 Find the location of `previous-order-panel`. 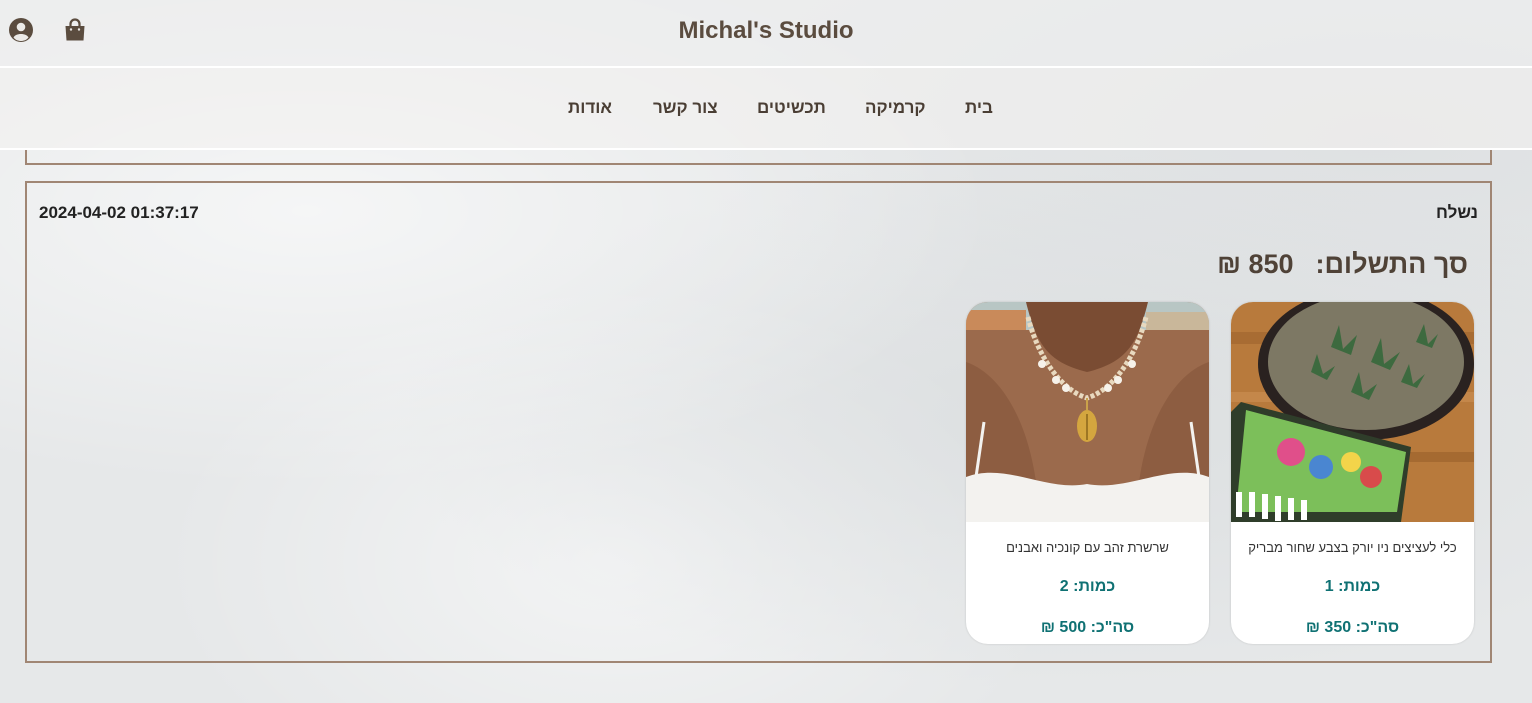

previous-order-panel is located at coordinates (758, 157).